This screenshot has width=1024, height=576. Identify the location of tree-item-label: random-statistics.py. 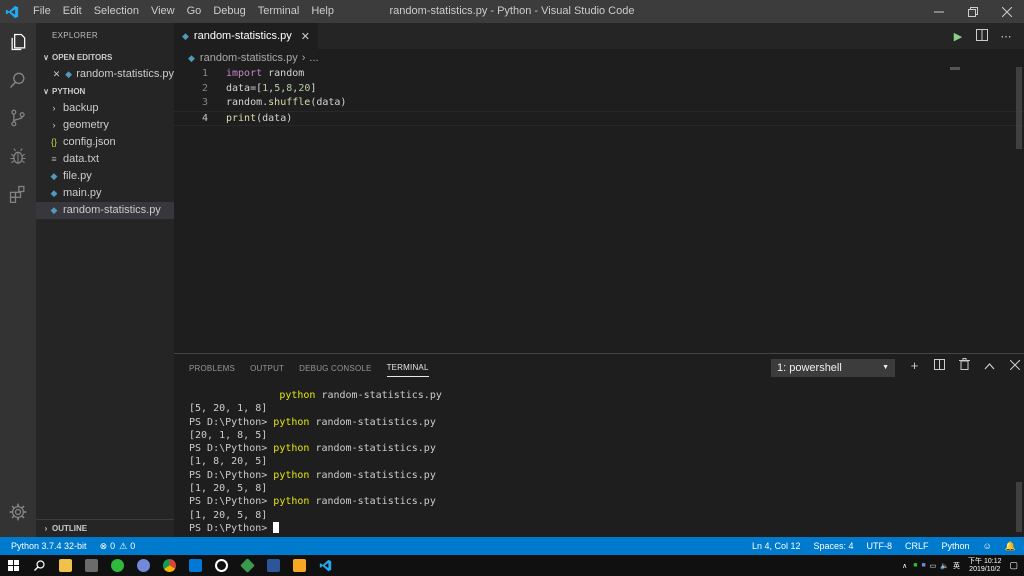
(112, 210).